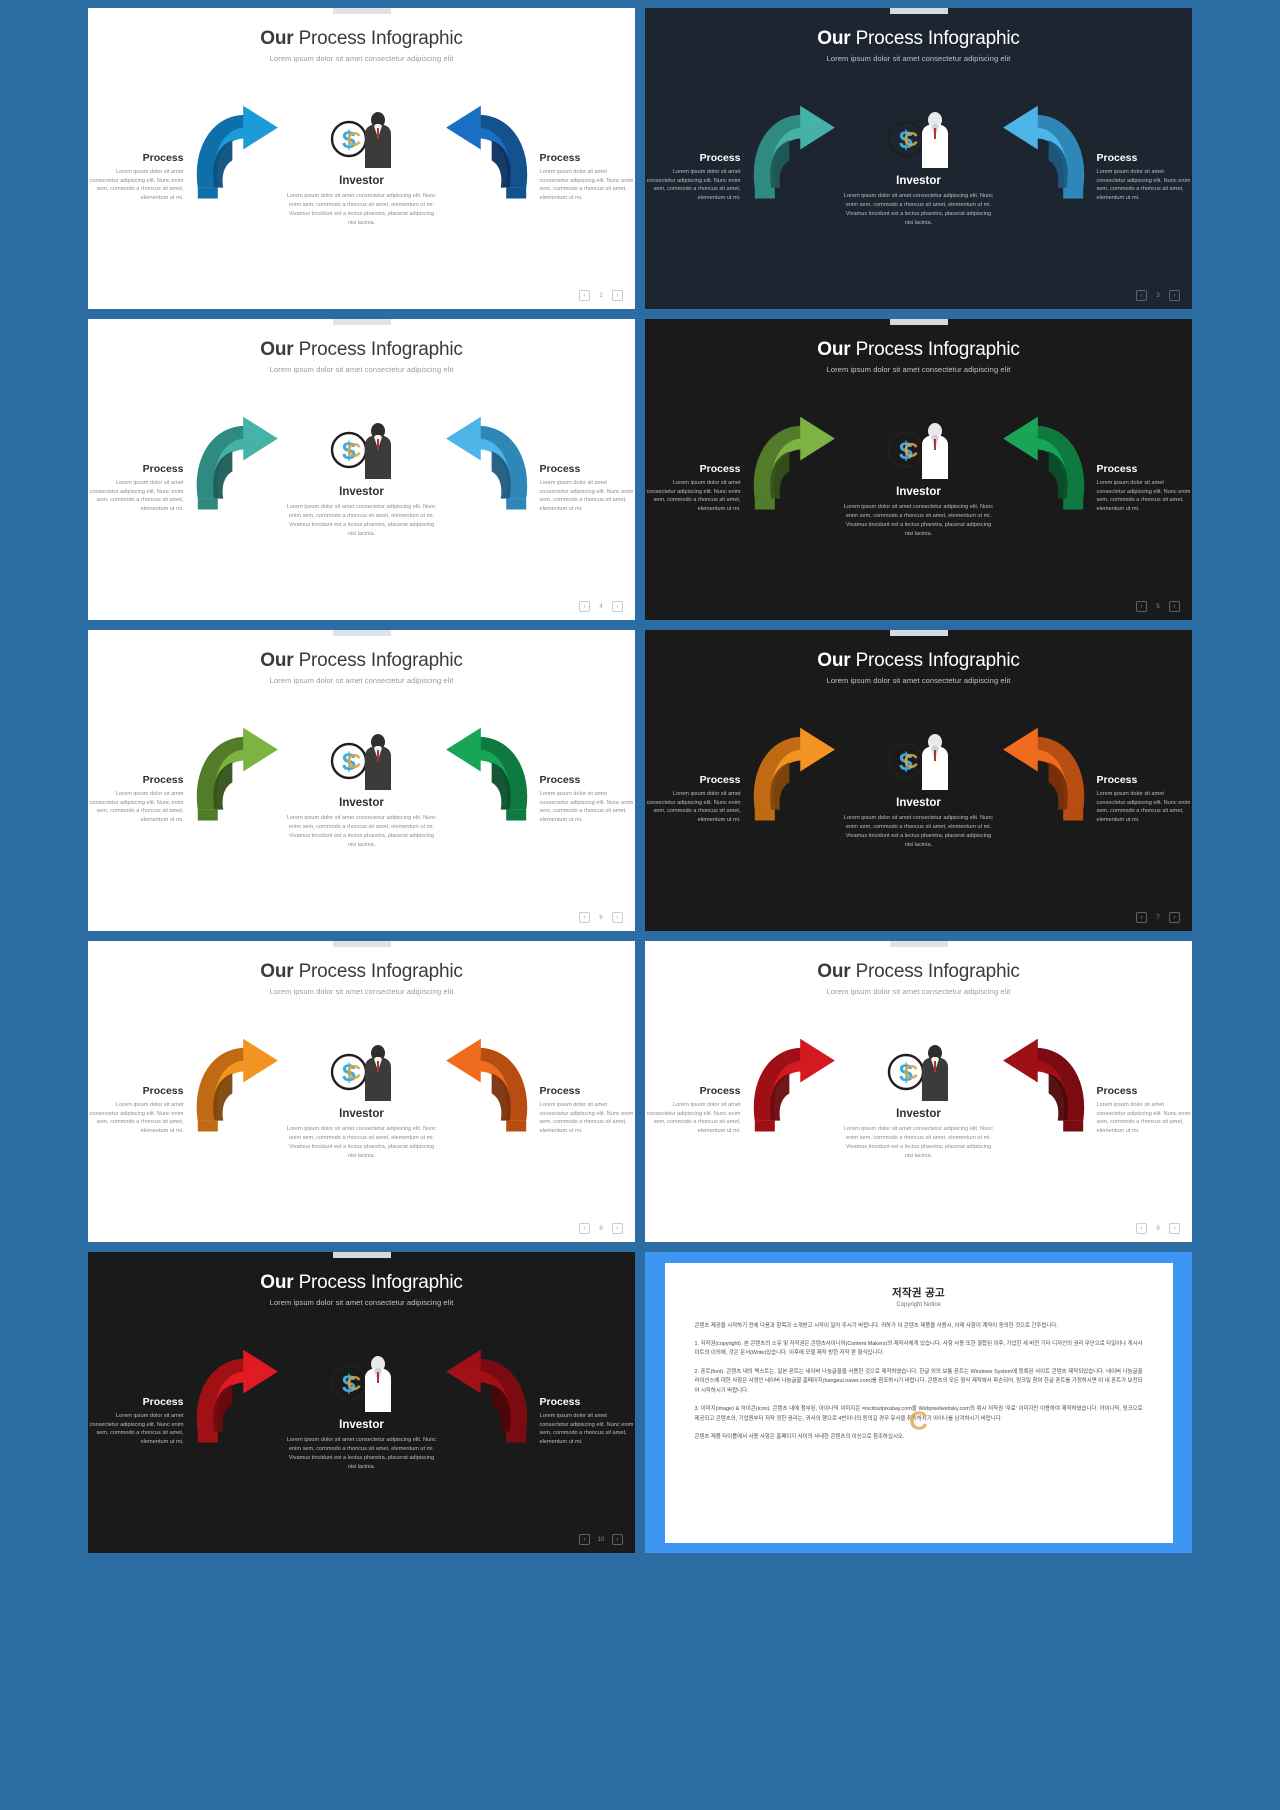 Image resolution: width=1280 pixels, height=1810 pixels. What do you see at coordinates (601, 1228) in the screenshot?
I see `page-number: 8` at bounding box center [601, 1228].